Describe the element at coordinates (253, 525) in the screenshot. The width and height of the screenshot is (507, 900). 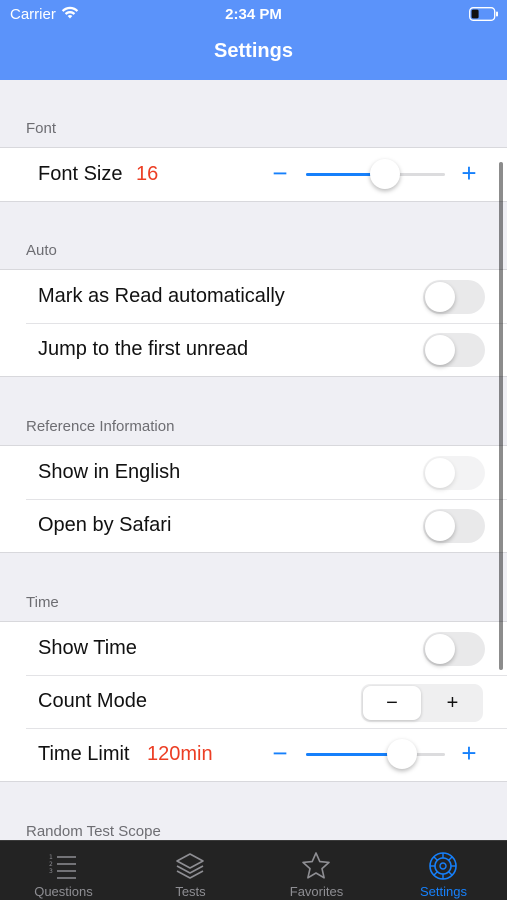
I see `open-safari-row: Open by Safari` at that location.